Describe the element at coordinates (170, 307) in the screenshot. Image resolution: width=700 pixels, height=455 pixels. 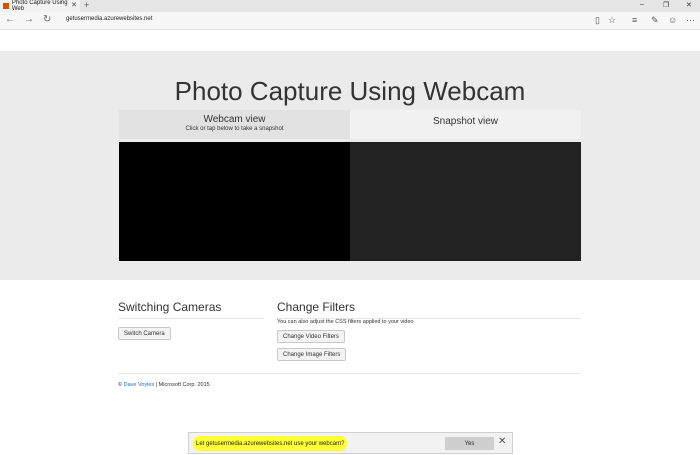
I see `switching-cameras-heading: Switching Cameras` at that location.